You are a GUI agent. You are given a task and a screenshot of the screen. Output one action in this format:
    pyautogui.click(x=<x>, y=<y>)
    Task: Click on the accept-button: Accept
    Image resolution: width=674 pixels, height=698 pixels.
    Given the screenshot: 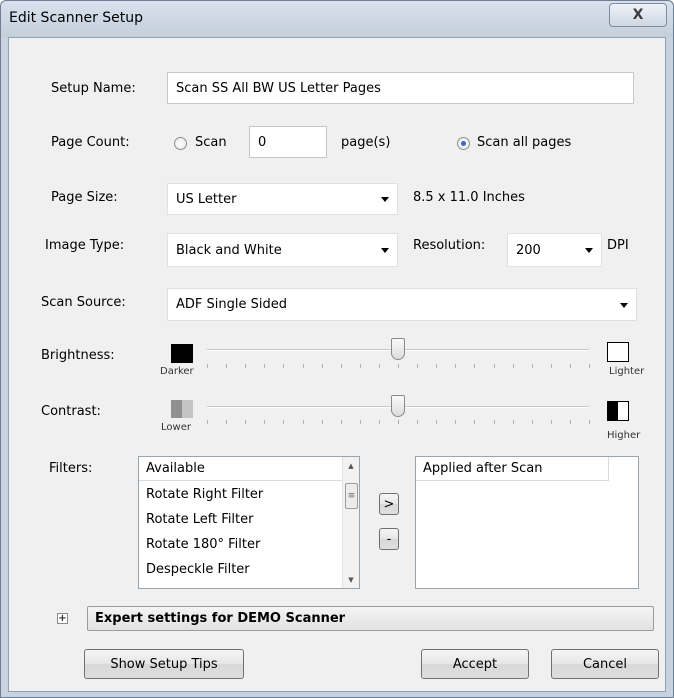 What is the action you would take?
    pyautogui.click(x=475, y=664)
    